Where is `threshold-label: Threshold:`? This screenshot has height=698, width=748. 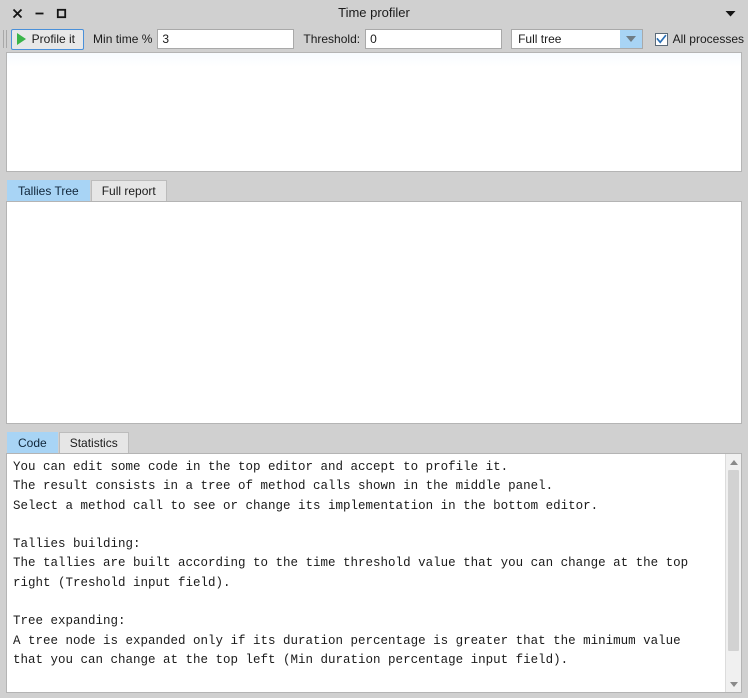
threshold-label: Threshold: is located at coordinates (332, 39).